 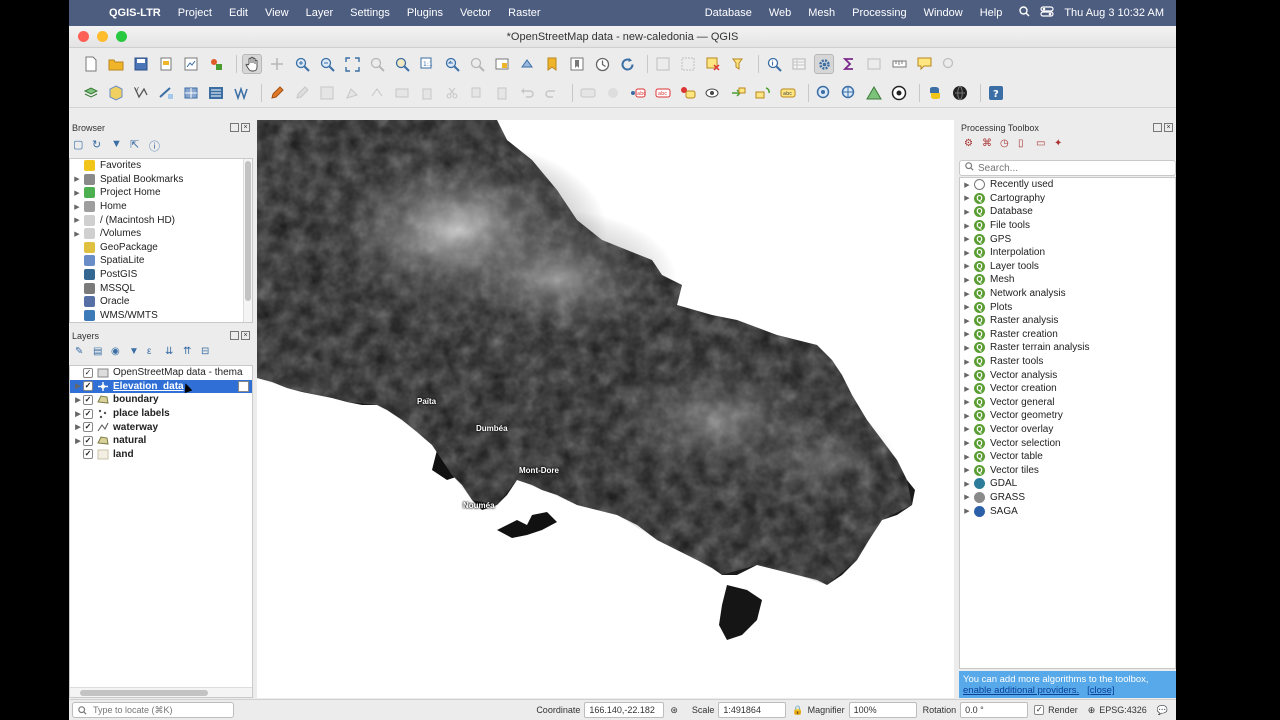 What do you see at coordinates (1067, 403) in the screenshot?
I see `toolbox-provider-item: ▶ Q Vector general` at bounding box center [1067, 403].